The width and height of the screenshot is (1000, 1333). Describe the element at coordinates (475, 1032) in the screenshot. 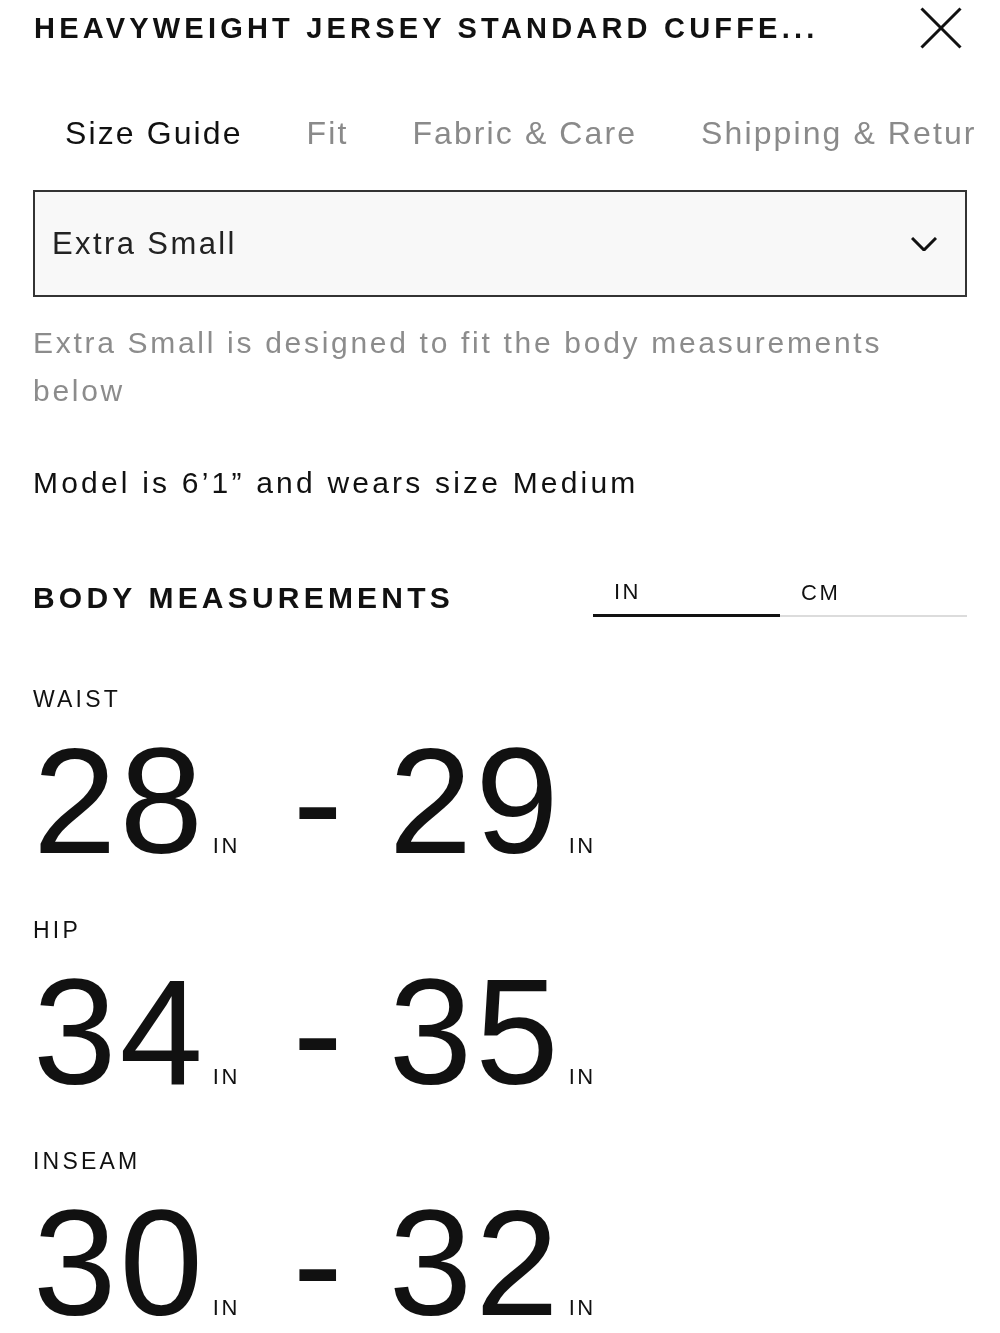

I see `measurement-value: 35` at that location.